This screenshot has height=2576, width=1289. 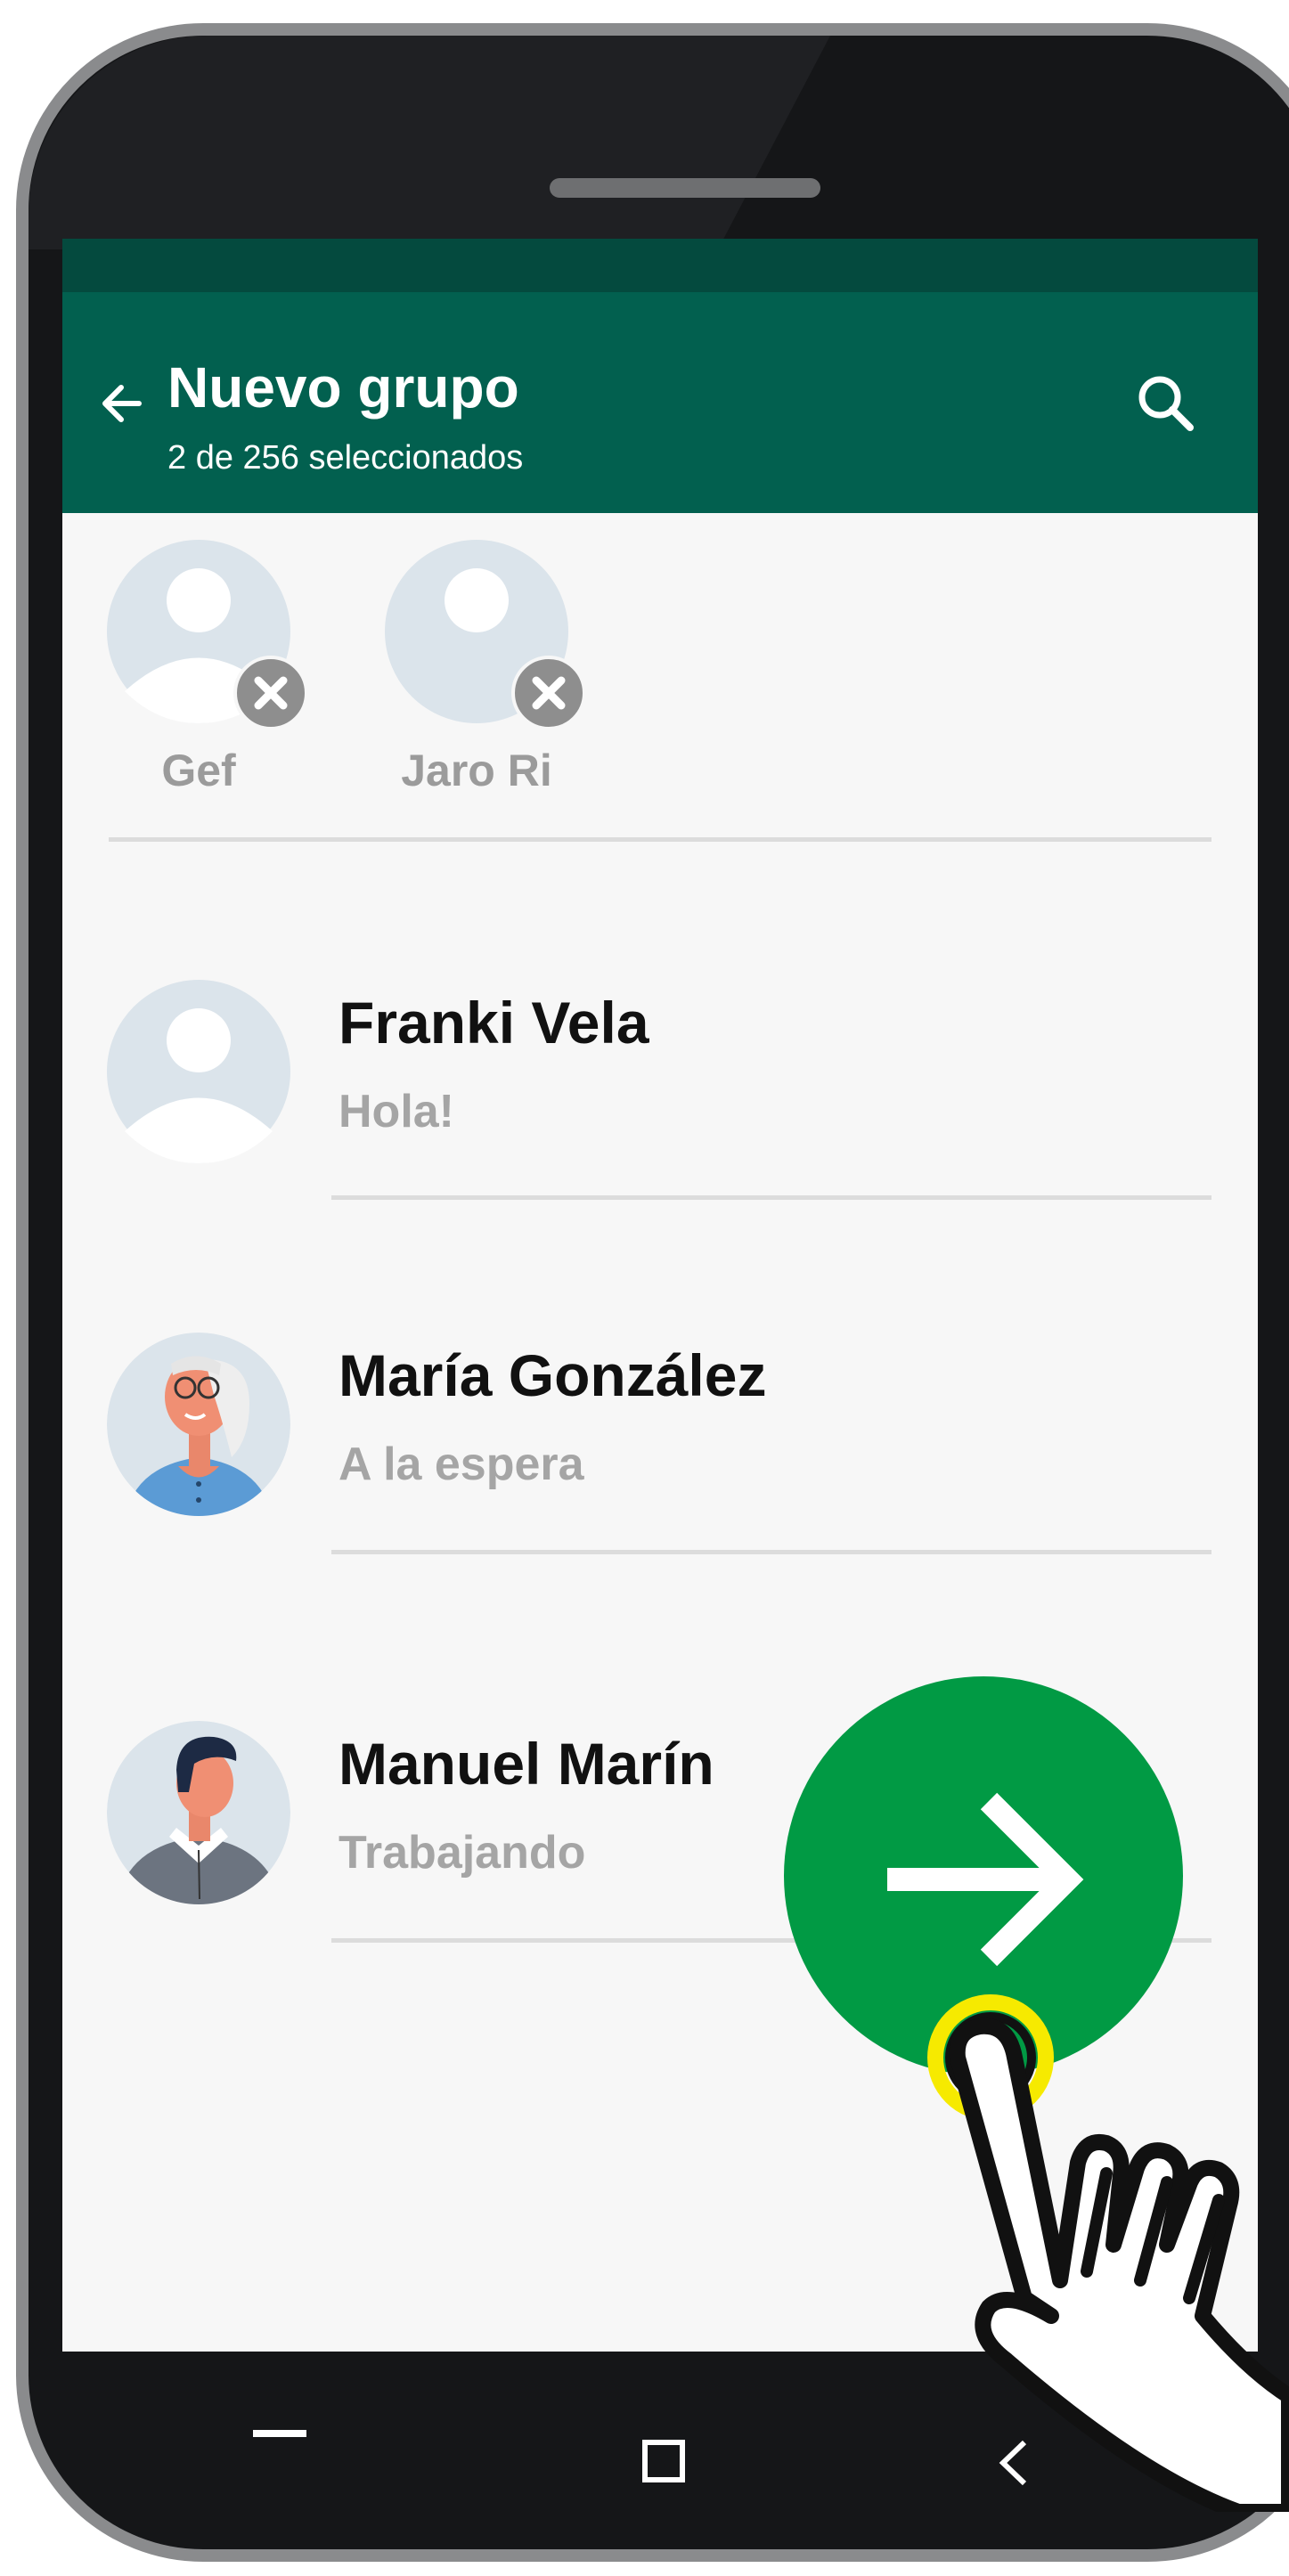 I want to click on pointing-hand-icon, so click(x=1108, y=2253).